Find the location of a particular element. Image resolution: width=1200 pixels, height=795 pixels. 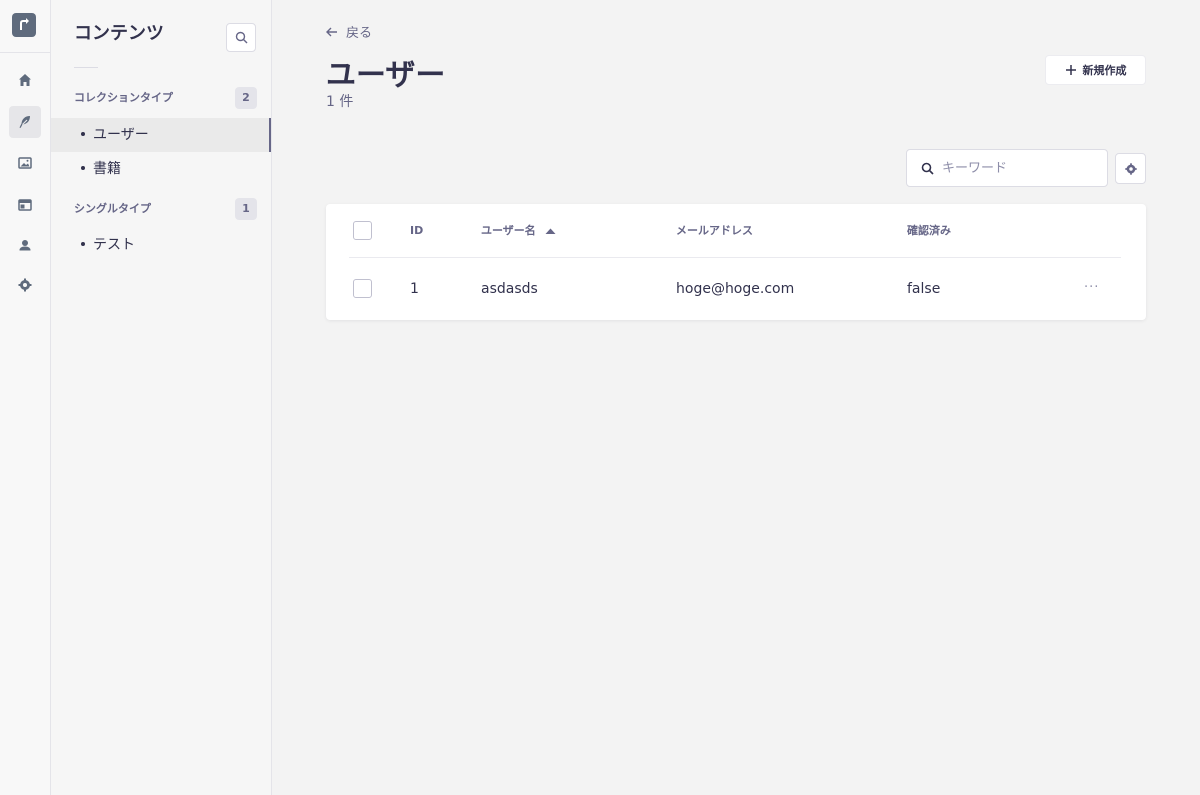

page-title: ユーザー is located at coordinates (386, 75).